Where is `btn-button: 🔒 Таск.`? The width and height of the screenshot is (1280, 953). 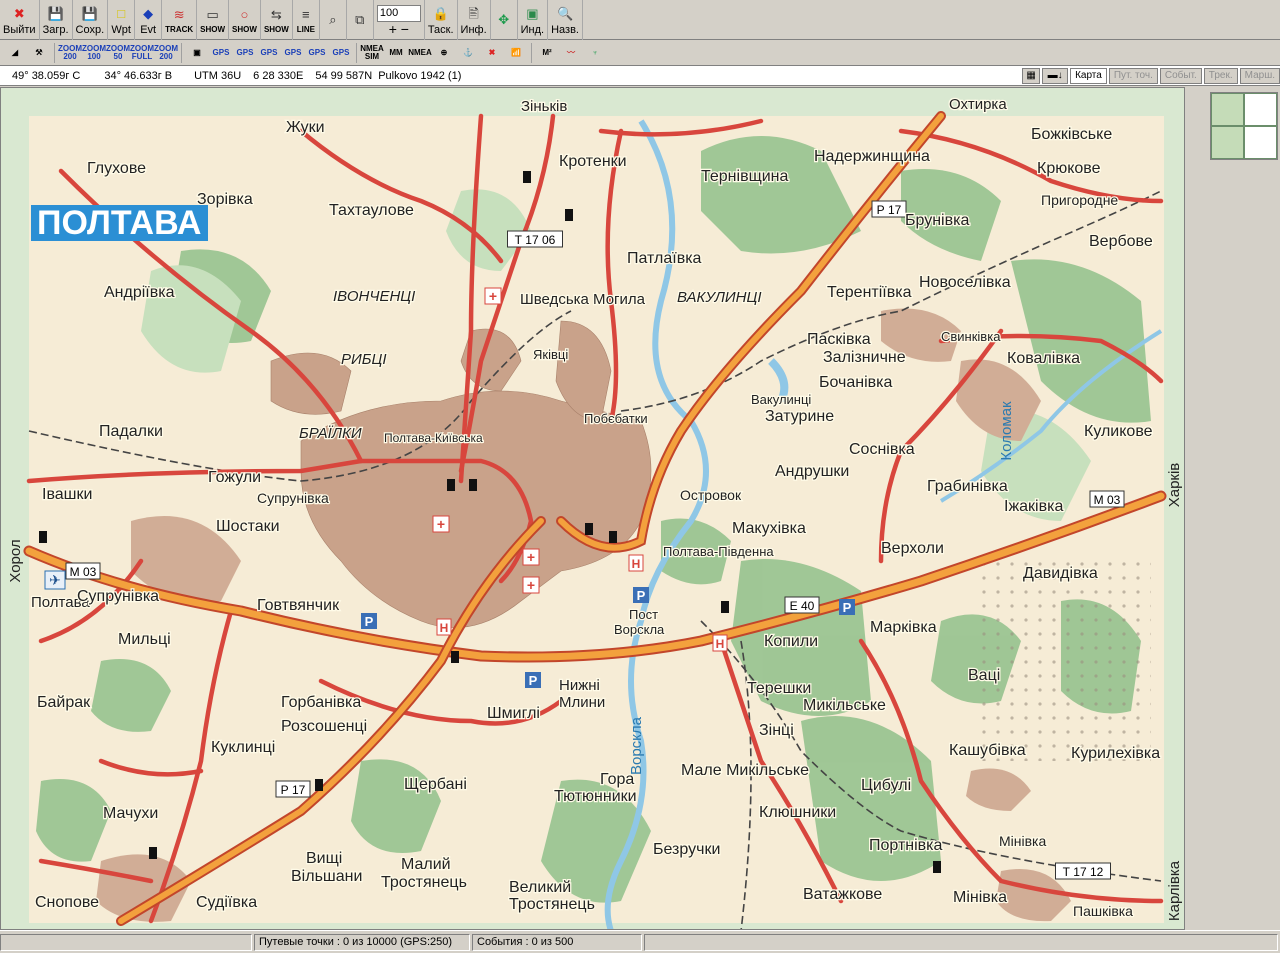
btn-button: 🔒 Таск. is located at coordinates (441, 20).